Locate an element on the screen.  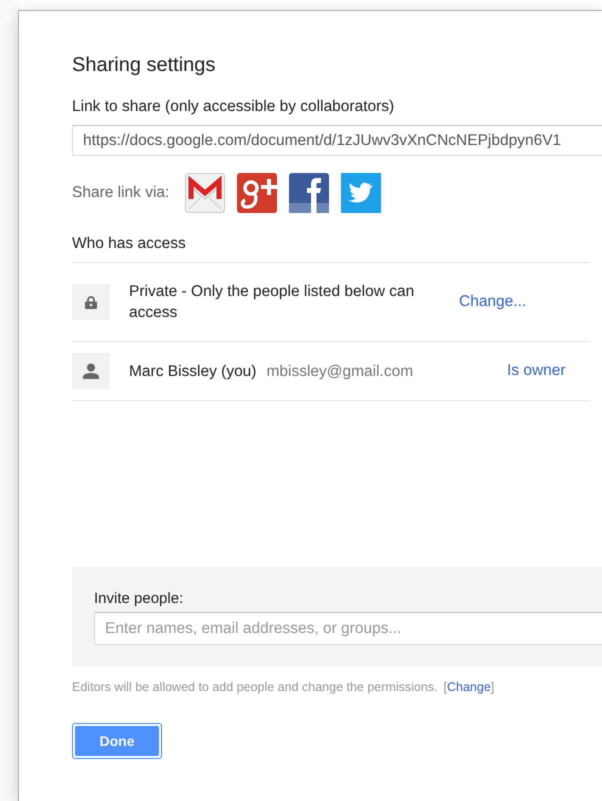
done-button: Done is located at coordinates (117, 741).